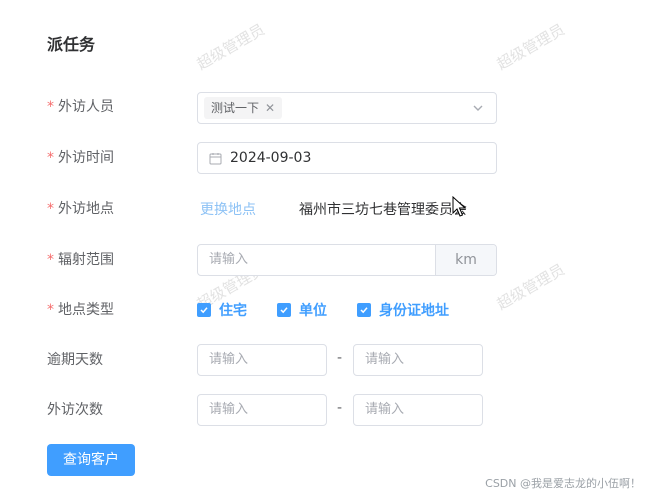 The height and width of the screenshot is (497, 649). What do you see at coordinates (383, 210) in the screenshot?
I see `visit-address: 福州市三坊七巷管理委员会` at bounding box center [383, 210].